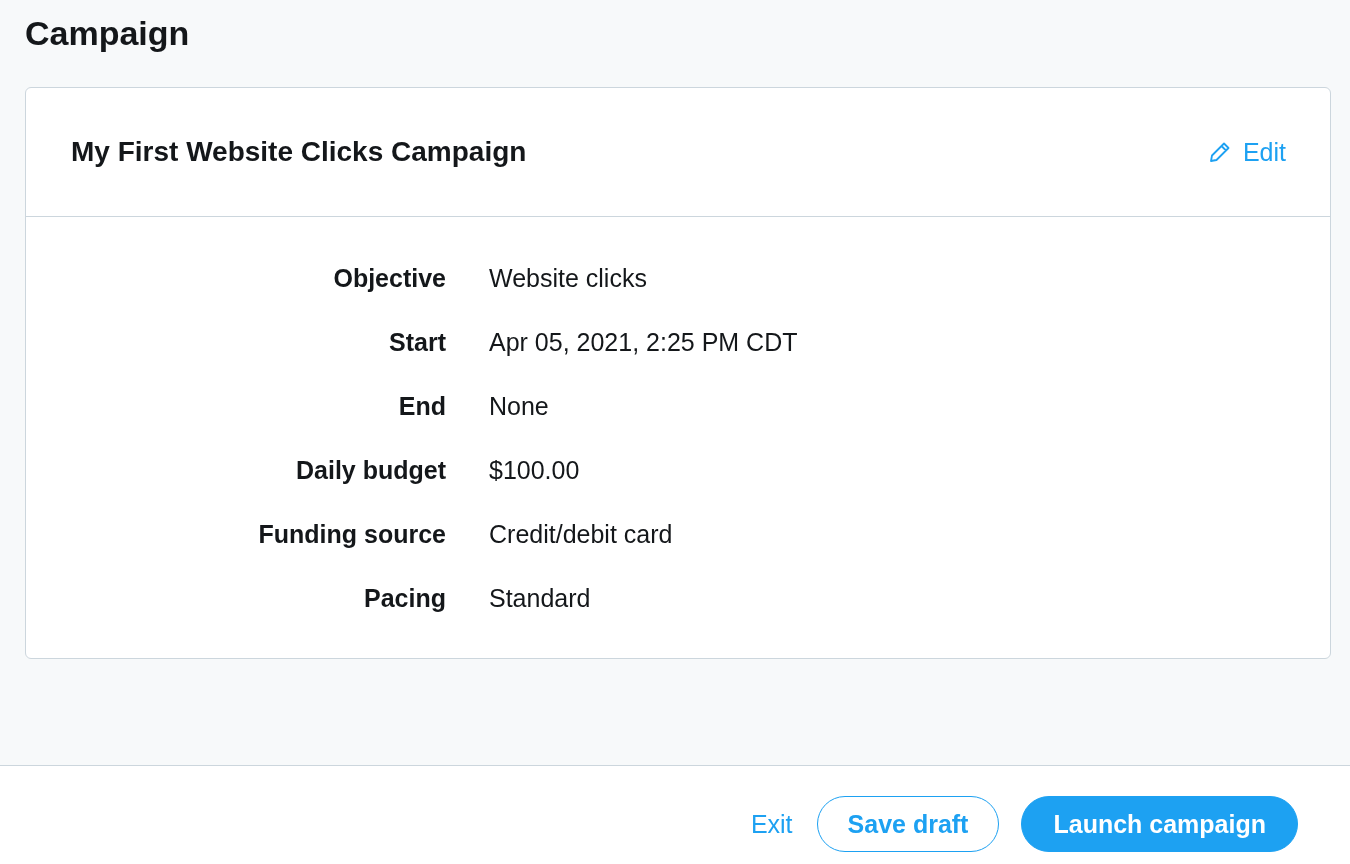 The height and width of the screenshot is (864, 1350). What do you see at coordinates (771, 824) in the screenshot?
I see `exit-link: Exit` at bounding box center [771, 824].